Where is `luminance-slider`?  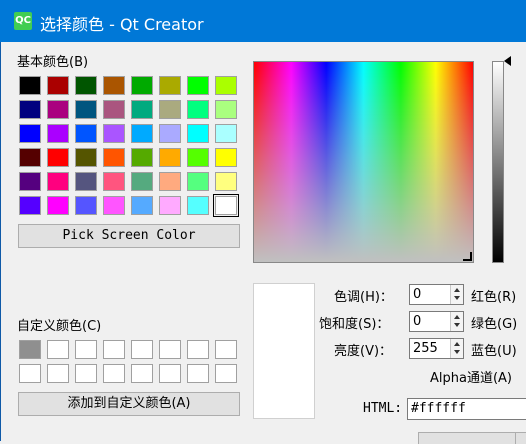 luminance-slider is located at coordinates (498, 162).